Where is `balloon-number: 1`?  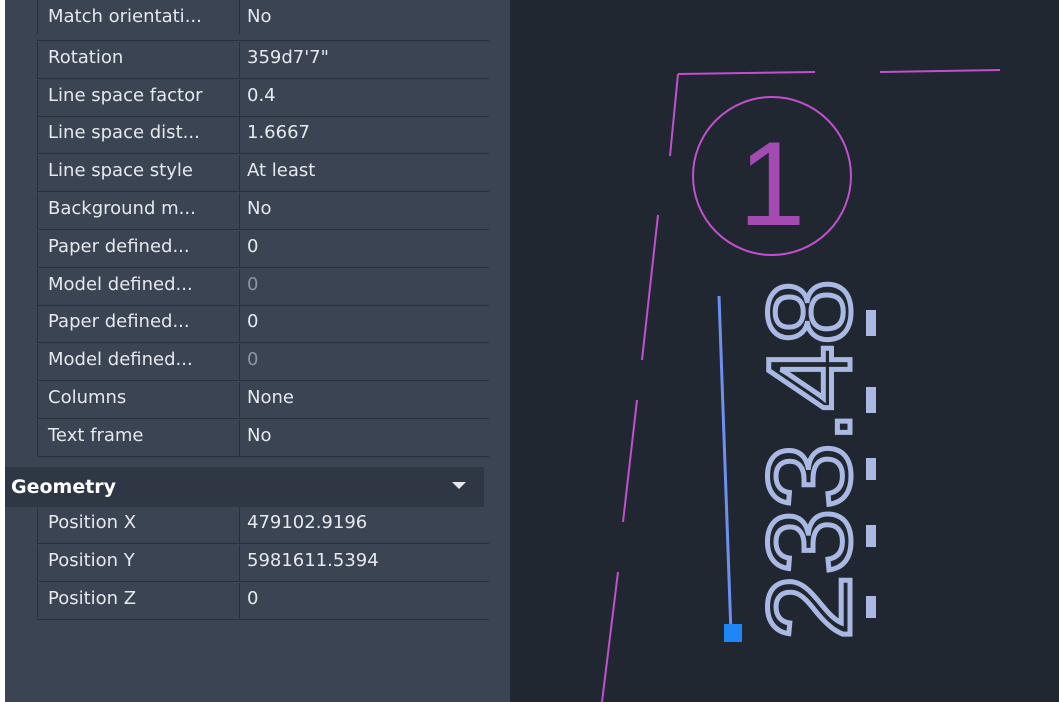 balloon-number: 1 is located at coordinates (772, 184).